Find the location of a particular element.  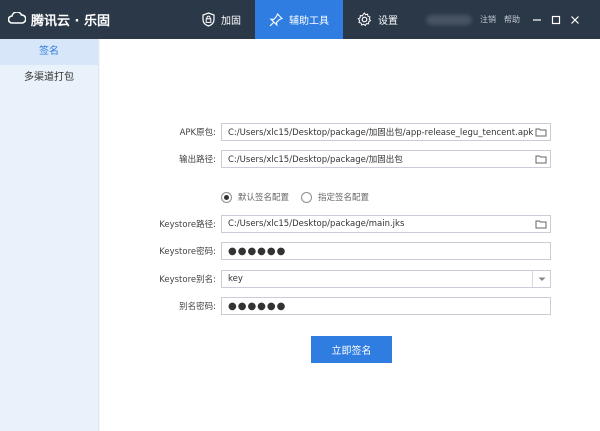

keystore-path-field: C:/Users/xlc15/Desktop/package/main.jks is located at coordinates (386, 224).